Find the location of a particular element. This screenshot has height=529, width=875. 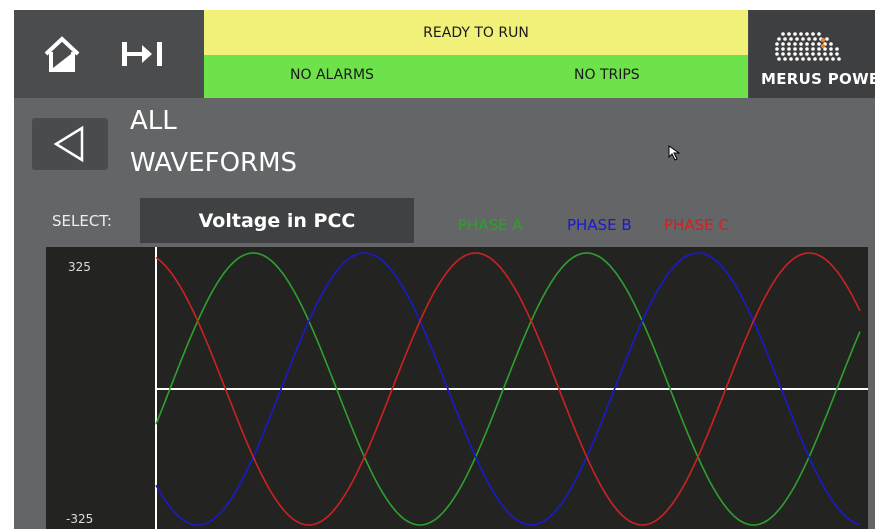

logo-text: MERUS POWE is located at coordinates (818, 79).